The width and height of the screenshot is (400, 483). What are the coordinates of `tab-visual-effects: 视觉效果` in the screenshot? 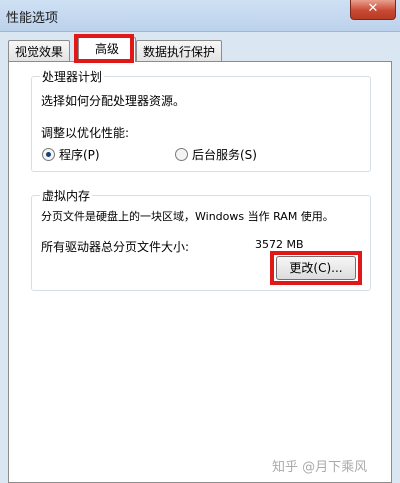 It's located at (39, 50).